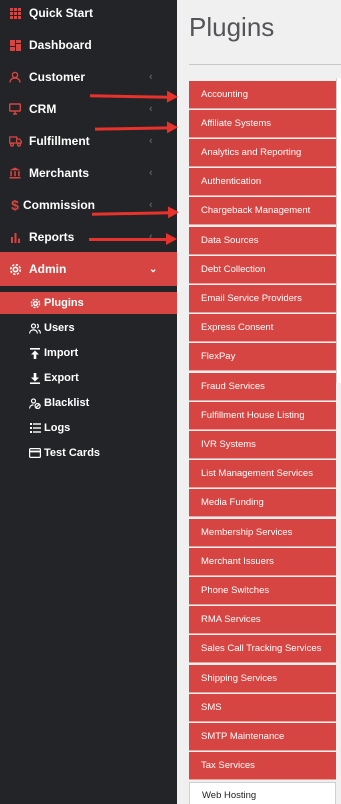 This screenshot has width=341, height=804. I want to click on sidebar-item-merchants: Merchants ‹, so click(88, 173).